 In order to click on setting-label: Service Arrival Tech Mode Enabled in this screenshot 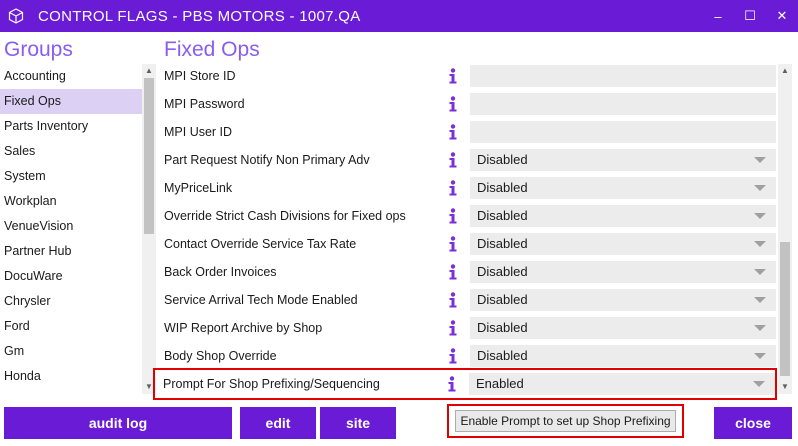, I will do `click(261, 300)`.